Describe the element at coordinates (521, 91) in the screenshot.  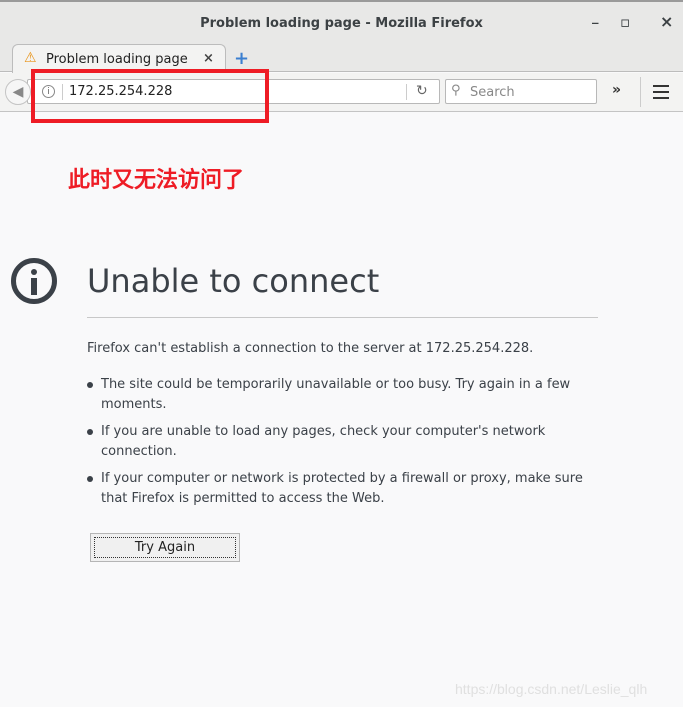
I see `search-input: ⚲ Search` at that location.